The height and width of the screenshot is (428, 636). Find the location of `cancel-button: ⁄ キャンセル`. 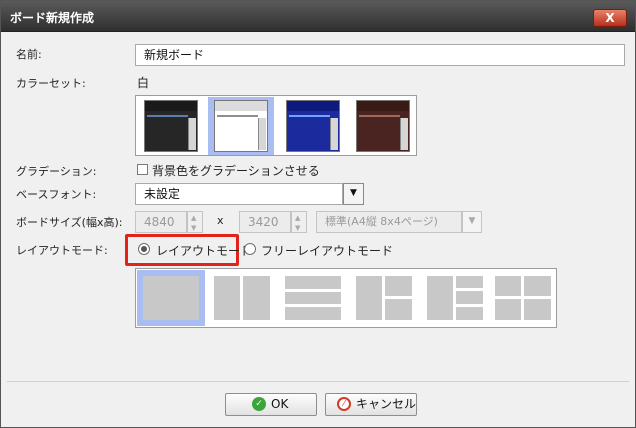

cancel-button: ⁄ キャンセル is located at coordinates (371, 404).